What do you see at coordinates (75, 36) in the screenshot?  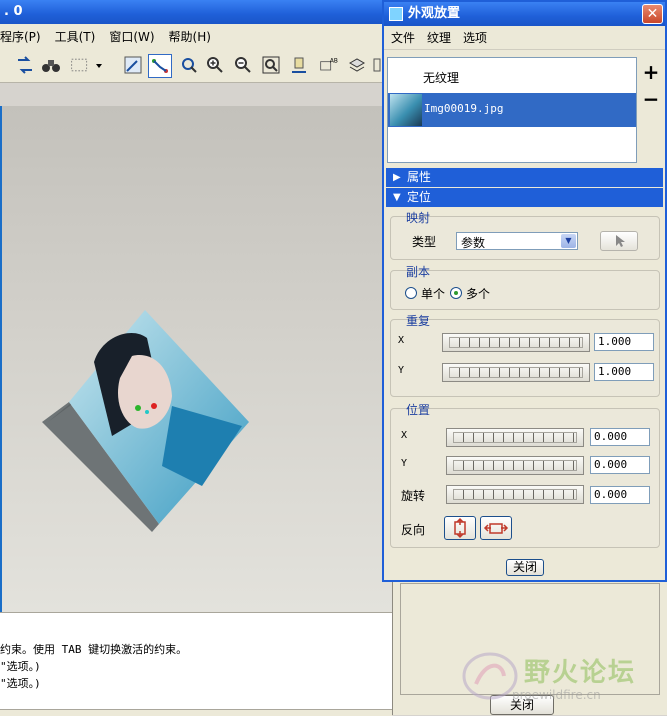 I see `menu-tools: 工具(T)` at bounding box center [75, 36].